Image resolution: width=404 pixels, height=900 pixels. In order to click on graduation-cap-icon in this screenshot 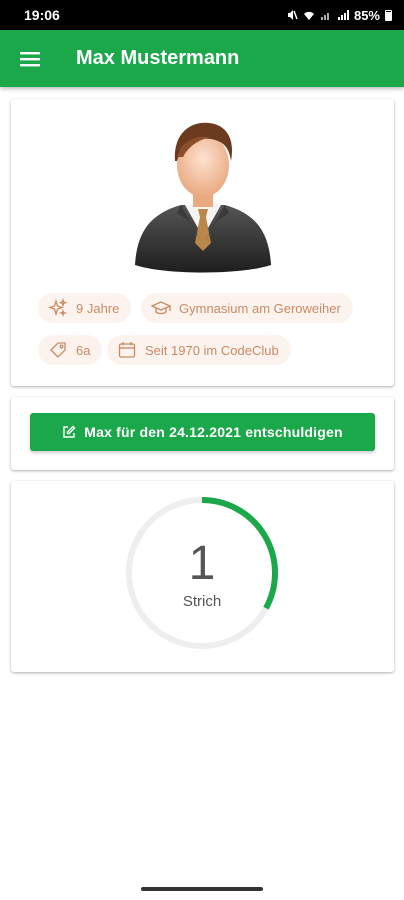, I will do `click(161, 308)`.